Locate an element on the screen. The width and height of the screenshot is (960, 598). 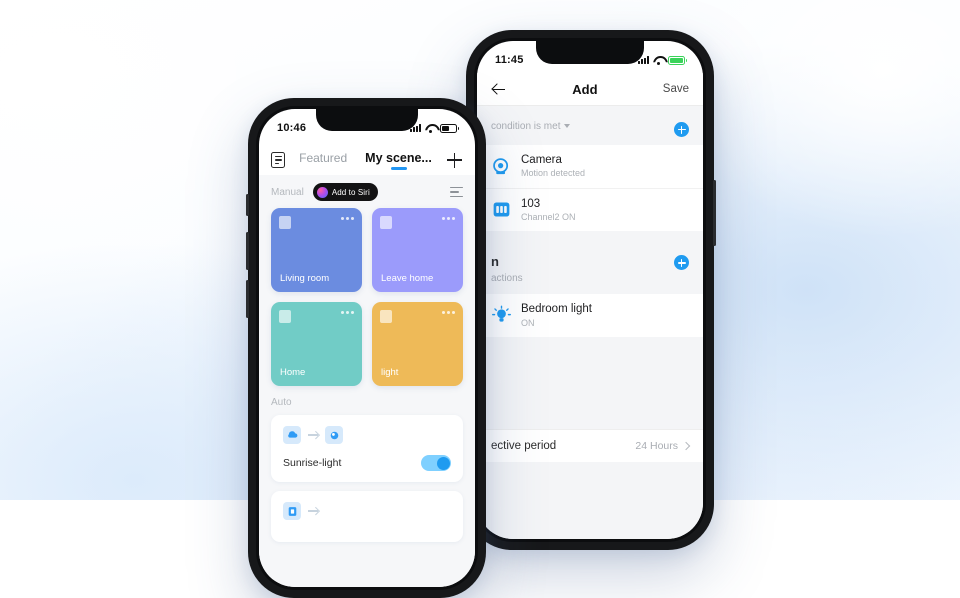
power-button is located at coordinates (714, 213).